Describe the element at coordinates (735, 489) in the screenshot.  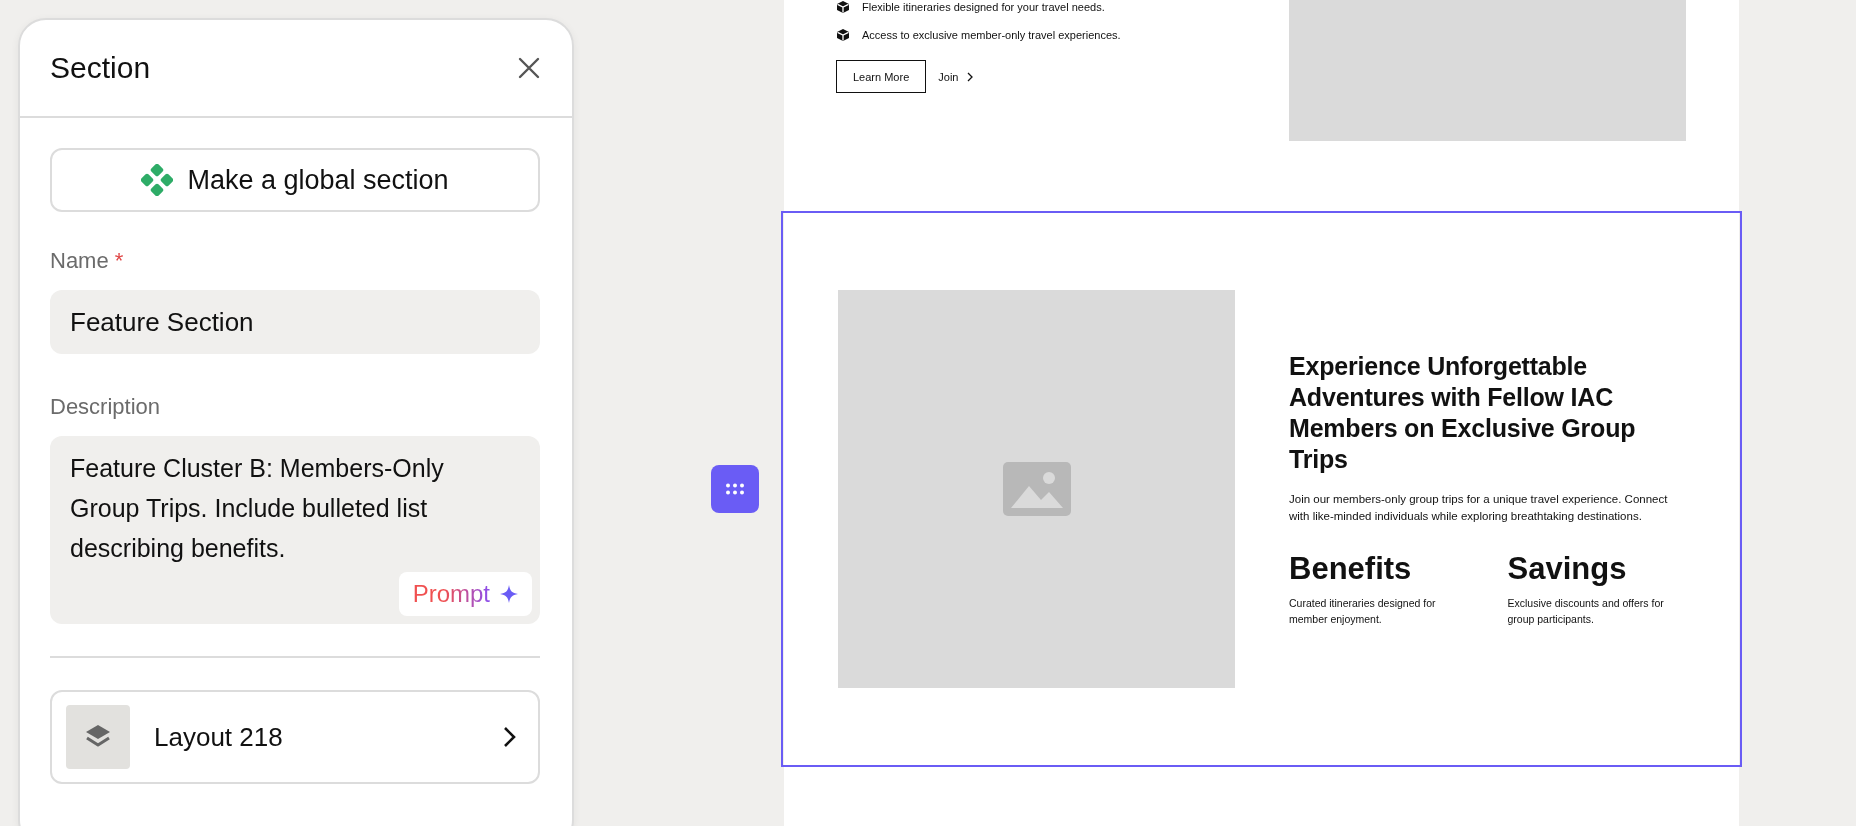
I see `drag-handle` at that location.